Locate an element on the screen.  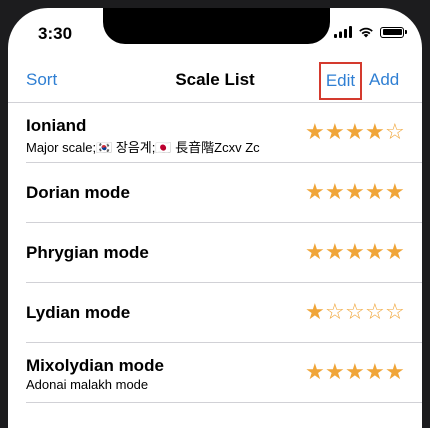
scale-name: Phrygian mode is located at coordinates (87, 252).